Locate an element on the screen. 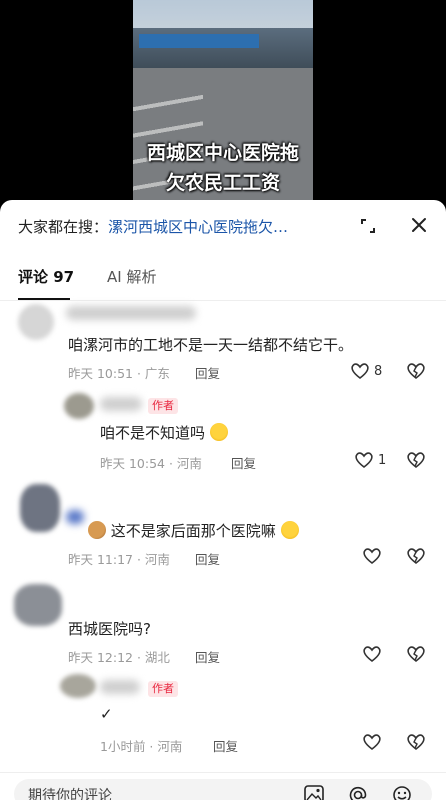  video-frame: 西城区中心医院拖 欠农民工工资 is located at coordinates (223, 107).